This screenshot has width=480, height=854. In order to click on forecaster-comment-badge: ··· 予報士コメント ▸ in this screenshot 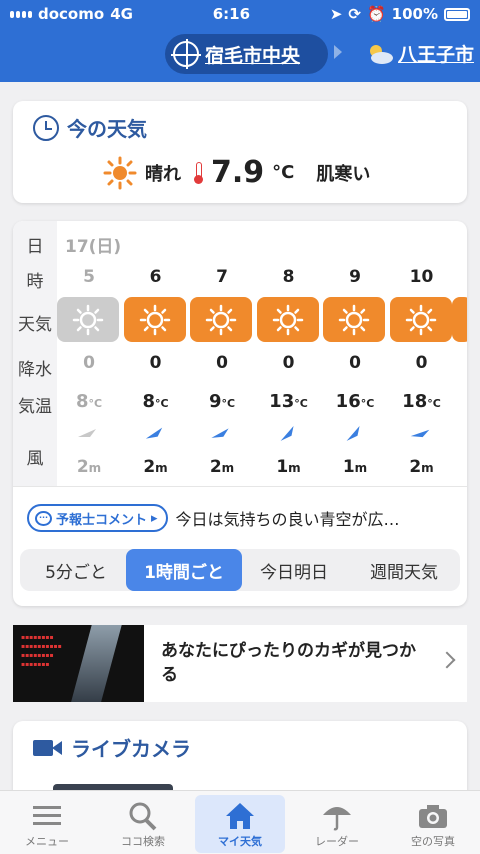, I will do `click(97, 518)`.